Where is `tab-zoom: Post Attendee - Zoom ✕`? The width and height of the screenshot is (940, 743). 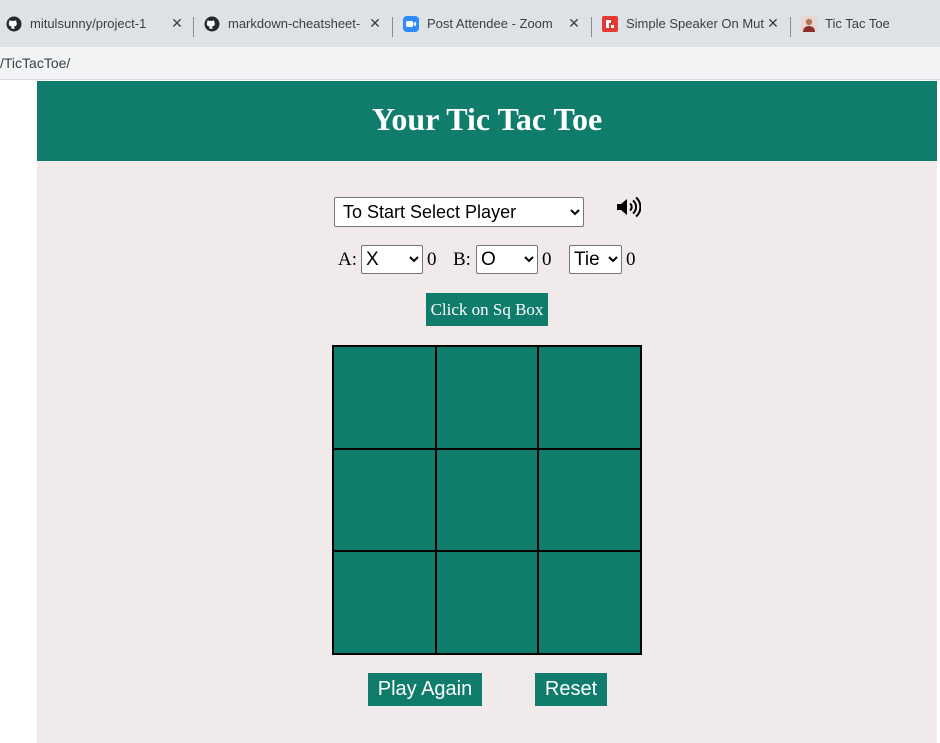
tab-zoom: Post Attendee - Zoom ✕ is located at coordinates (492, 23).